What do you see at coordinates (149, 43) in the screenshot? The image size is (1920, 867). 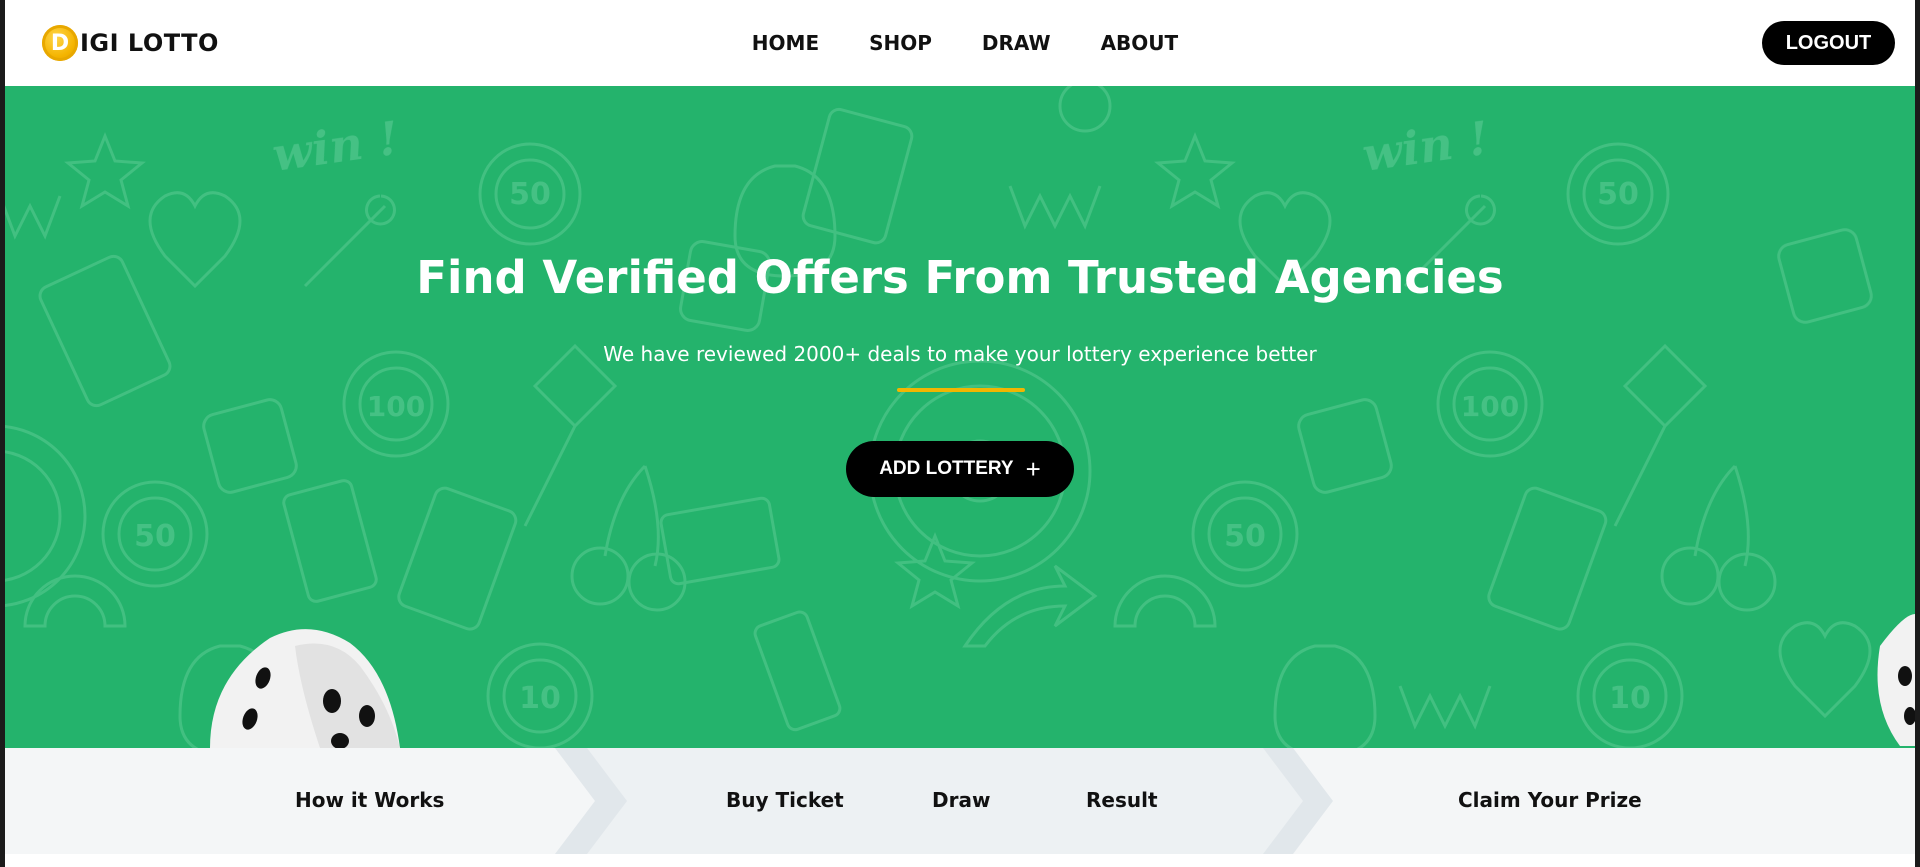 I see `brand-name: IGI LOTTO` at bounding box center [149, 43].